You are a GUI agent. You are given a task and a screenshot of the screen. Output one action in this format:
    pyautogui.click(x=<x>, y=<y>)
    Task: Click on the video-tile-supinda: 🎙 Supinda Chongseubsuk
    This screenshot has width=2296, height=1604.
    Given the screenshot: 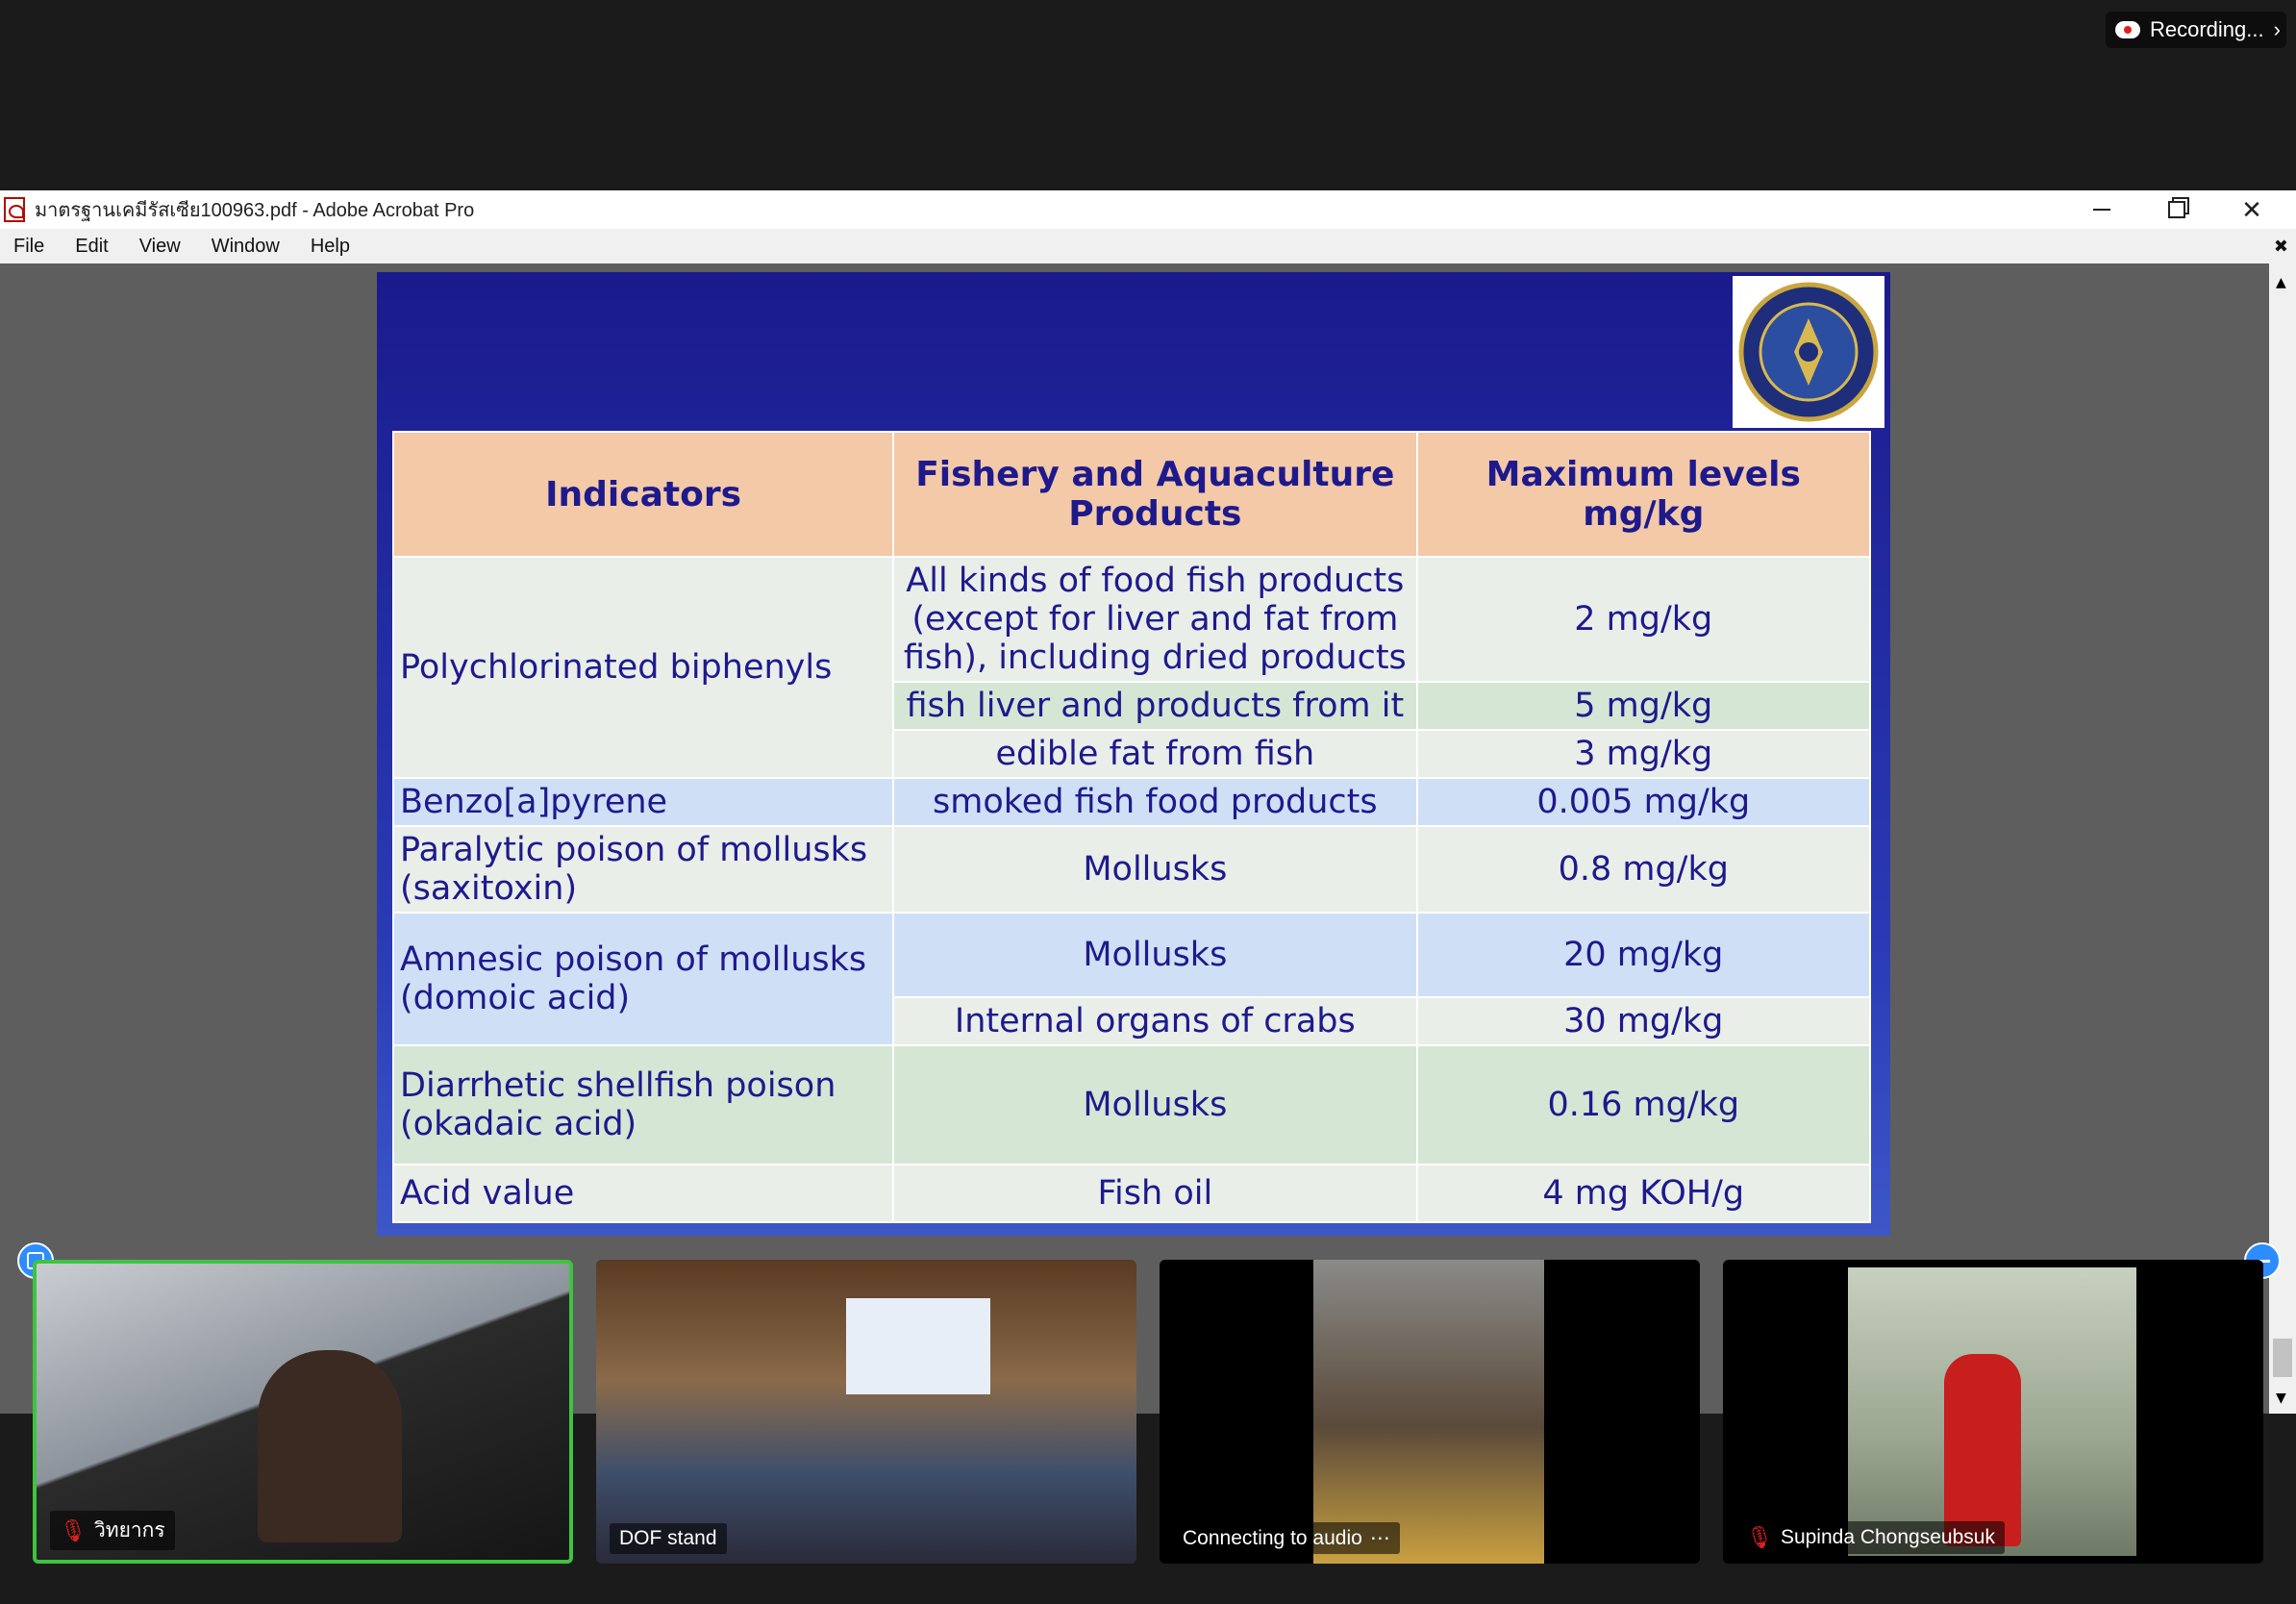 What is the action you would take?
    pyautogui.click(x=1993, y=1412)
    